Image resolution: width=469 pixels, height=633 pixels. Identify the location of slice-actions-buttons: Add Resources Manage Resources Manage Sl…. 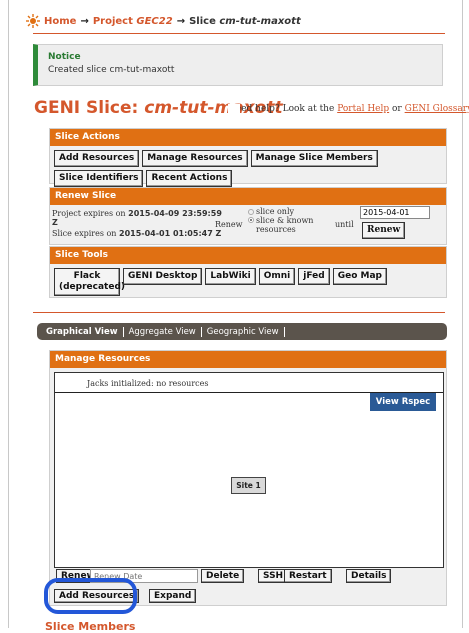
(248, 168).